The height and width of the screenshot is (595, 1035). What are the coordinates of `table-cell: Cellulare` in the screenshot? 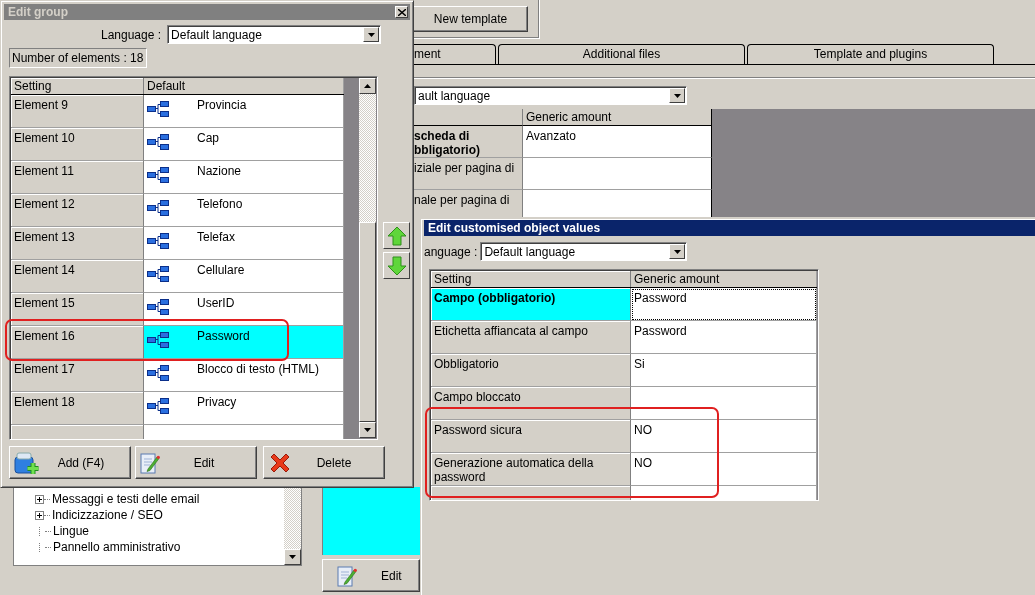 It's located at (244, 276).